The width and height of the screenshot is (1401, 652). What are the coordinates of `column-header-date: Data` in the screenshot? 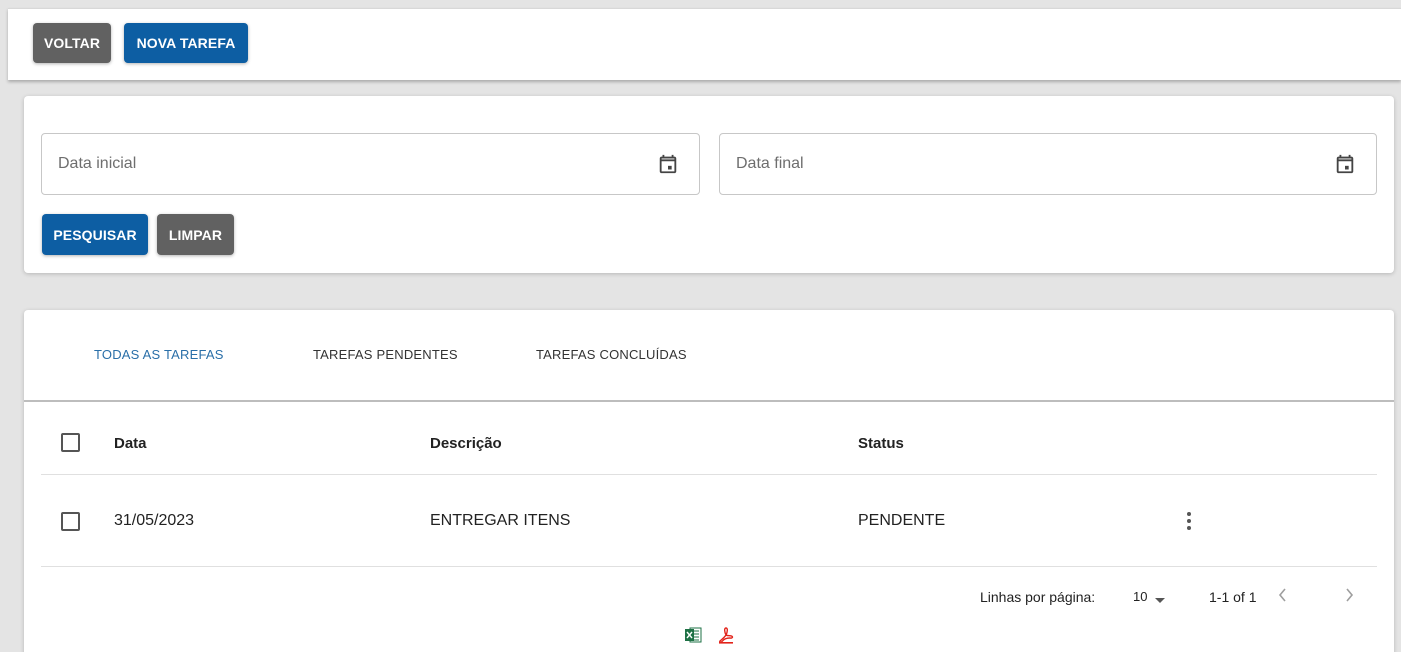 It's located at (130, 443).